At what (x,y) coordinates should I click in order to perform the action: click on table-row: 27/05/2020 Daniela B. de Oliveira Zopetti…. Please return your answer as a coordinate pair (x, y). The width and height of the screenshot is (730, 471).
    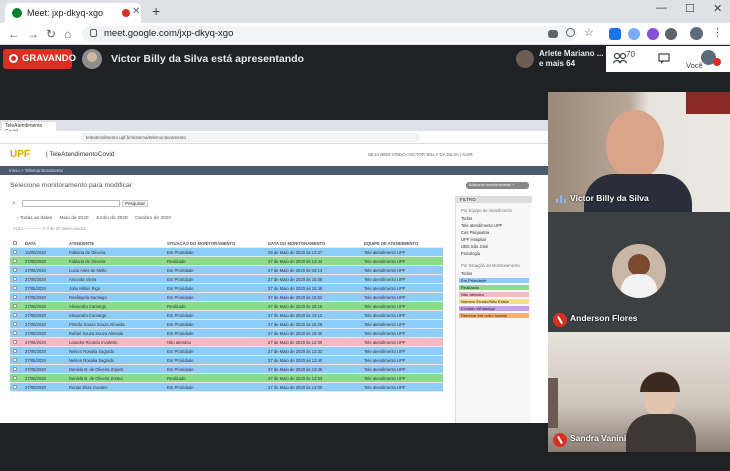
    Looking at the image, I should click on (226, 369).